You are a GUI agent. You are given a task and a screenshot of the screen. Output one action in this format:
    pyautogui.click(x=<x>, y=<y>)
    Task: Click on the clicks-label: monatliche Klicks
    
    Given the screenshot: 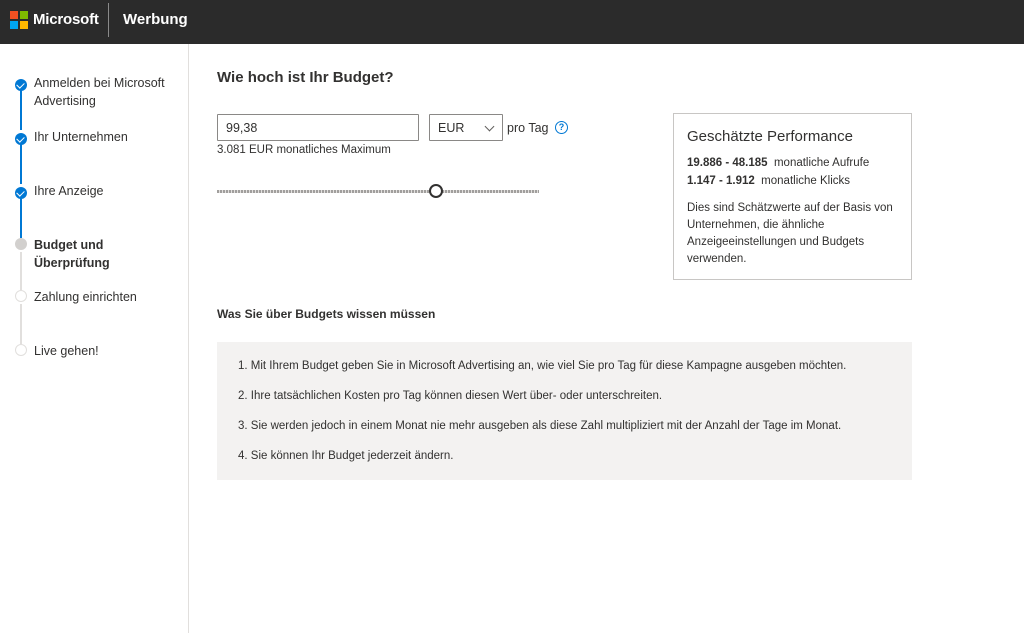 What is the action you would take?
    pyautogui.click(x=806, y=181)
    